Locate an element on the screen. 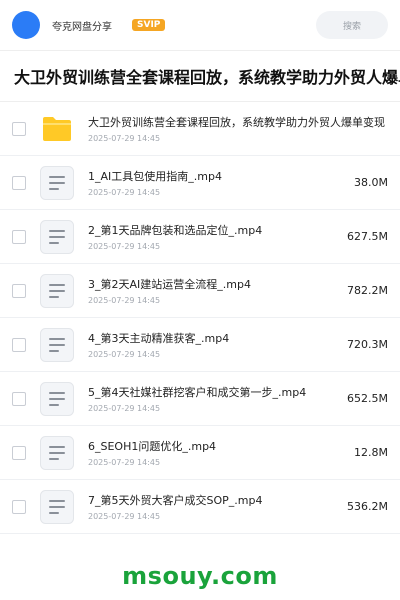 The image size is (400, 600). title-bar: 大卫外贸训练营全套课程回放，系统教学助力外贸人爆单变现 is located at coordinates (200, 76).